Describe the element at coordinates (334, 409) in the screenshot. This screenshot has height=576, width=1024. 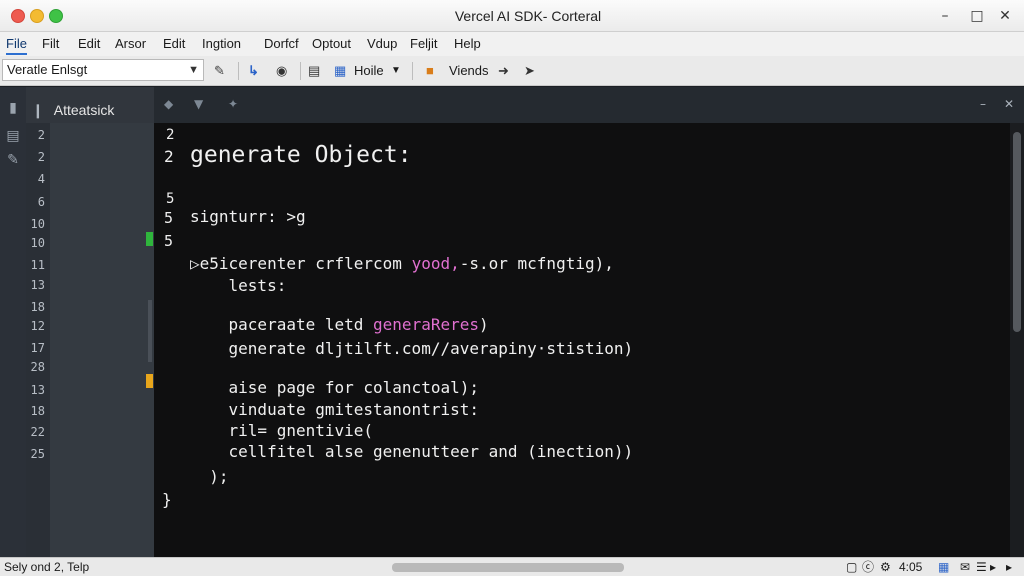
I see `code-line: vinduate gmitestanontrist:` at that location.